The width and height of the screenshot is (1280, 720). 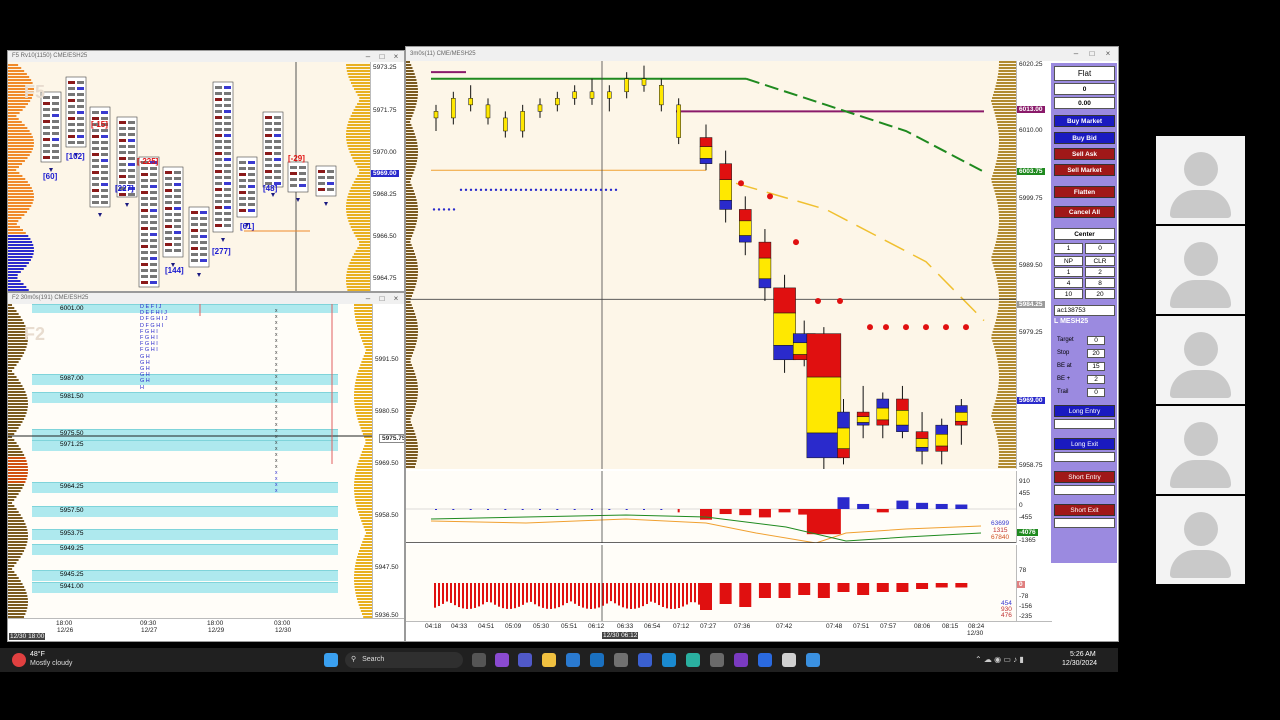 I want to click on short-entry-select, so click(x=1084, y=490).